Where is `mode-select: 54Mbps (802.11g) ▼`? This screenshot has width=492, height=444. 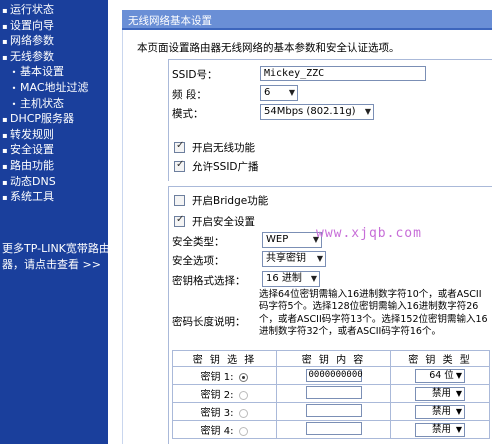
mode-select: 54Mbps (802.11g) ▼ is located at coordinates (317, 112).